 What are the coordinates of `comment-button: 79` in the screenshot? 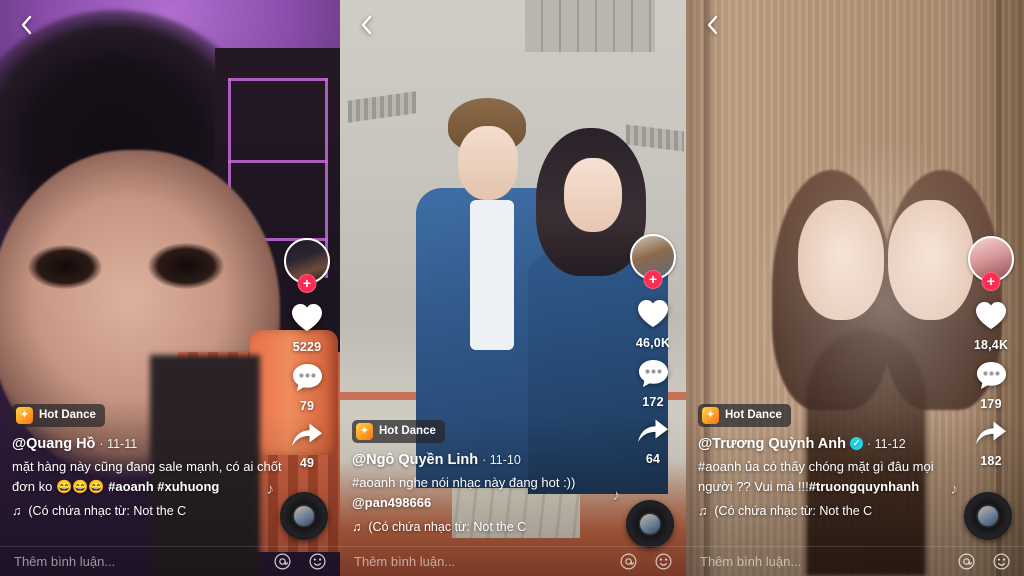 It's located at (307, 387).